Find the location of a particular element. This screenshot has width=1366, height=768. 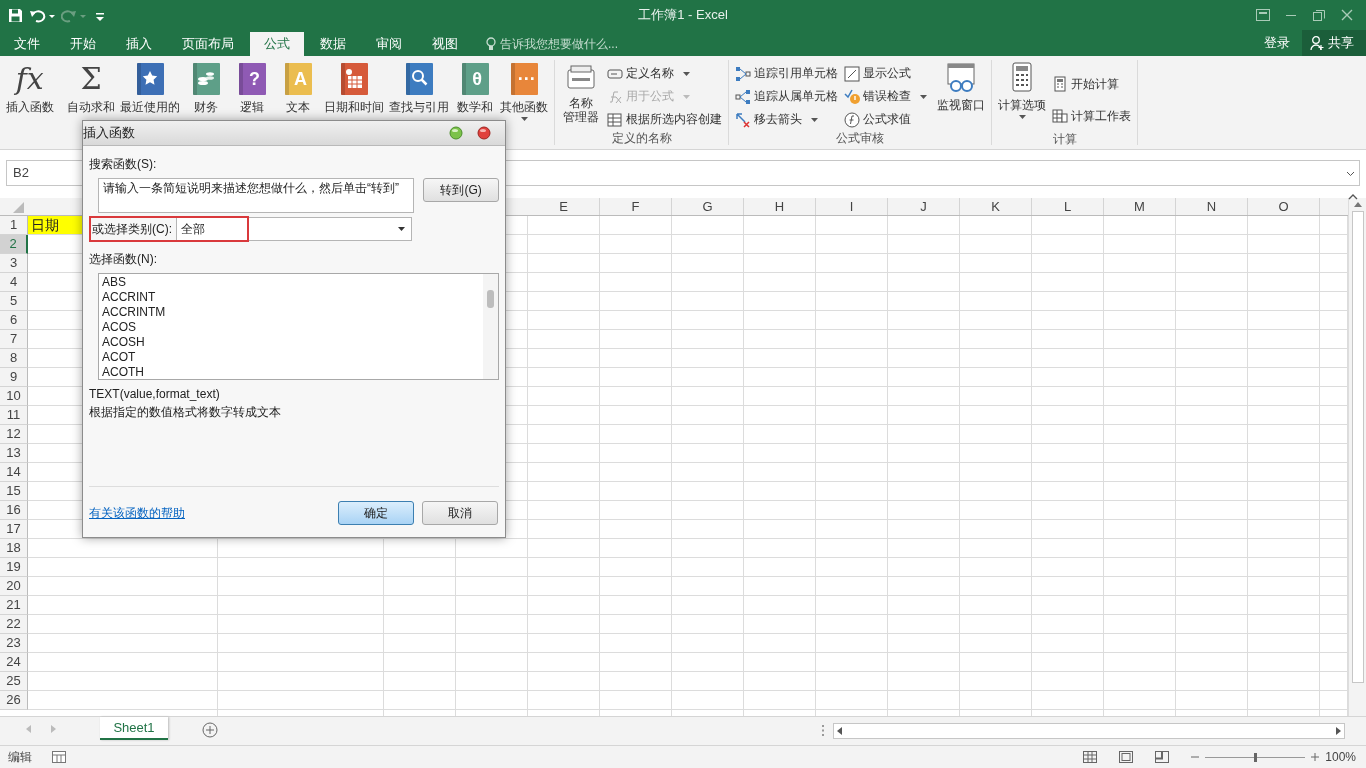

ribbon-button: 根据所选内容创建 is located at coordinates (664, 119).